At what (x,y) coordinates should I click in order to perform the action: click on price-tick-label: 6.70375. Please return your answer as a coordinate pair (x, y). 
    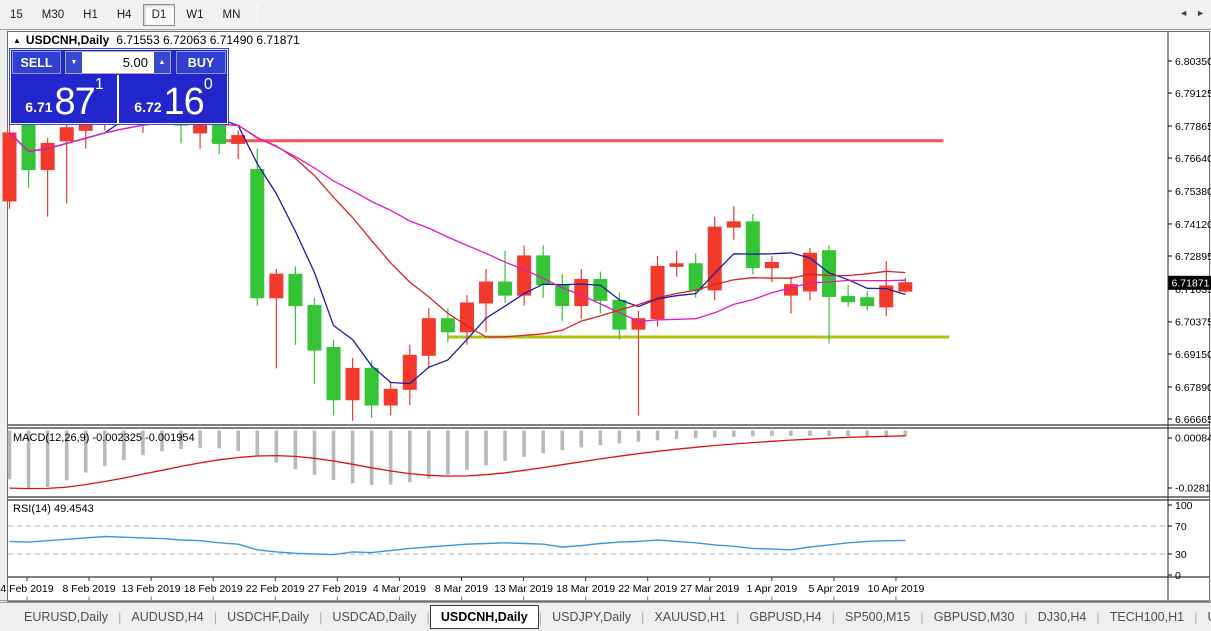
    Looking at the image, I should click on (1193, 323).